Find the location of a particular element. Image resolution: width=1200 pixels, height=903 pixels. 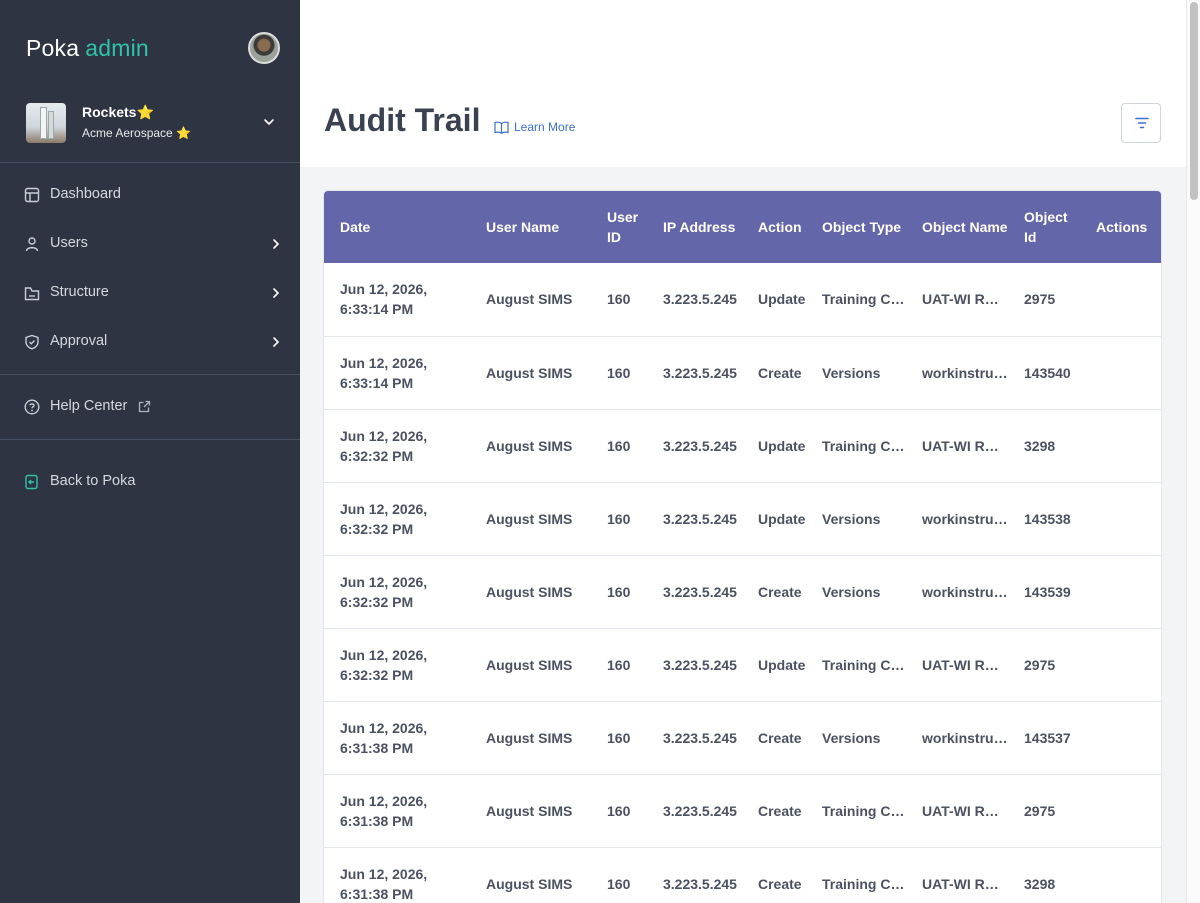

help-circle-icon is located at coordinates (32, 407).